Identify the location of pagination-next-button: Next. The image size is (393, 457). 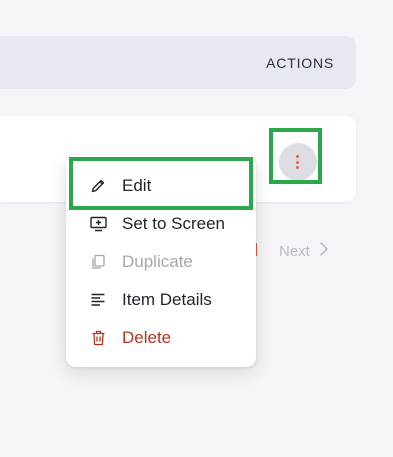
(303, 251).